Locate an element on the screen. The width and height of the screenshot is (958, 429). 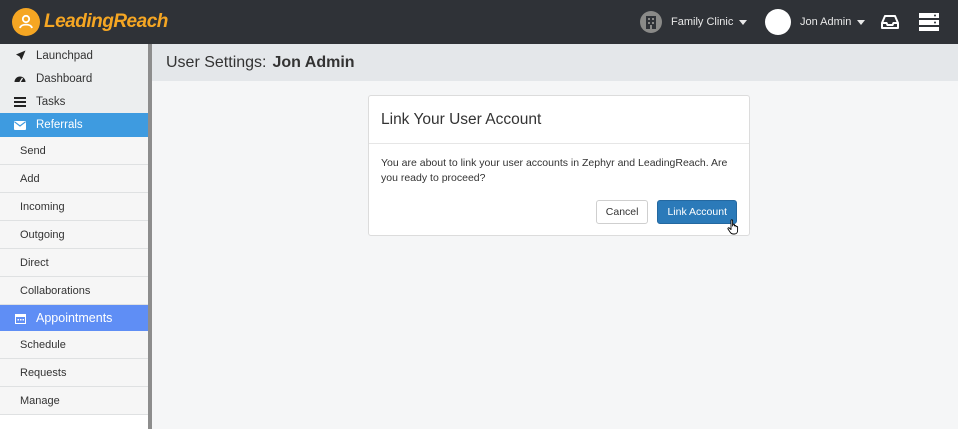
sidebar-subitem-incoming: Incoming is located at coordinates (74, 207).